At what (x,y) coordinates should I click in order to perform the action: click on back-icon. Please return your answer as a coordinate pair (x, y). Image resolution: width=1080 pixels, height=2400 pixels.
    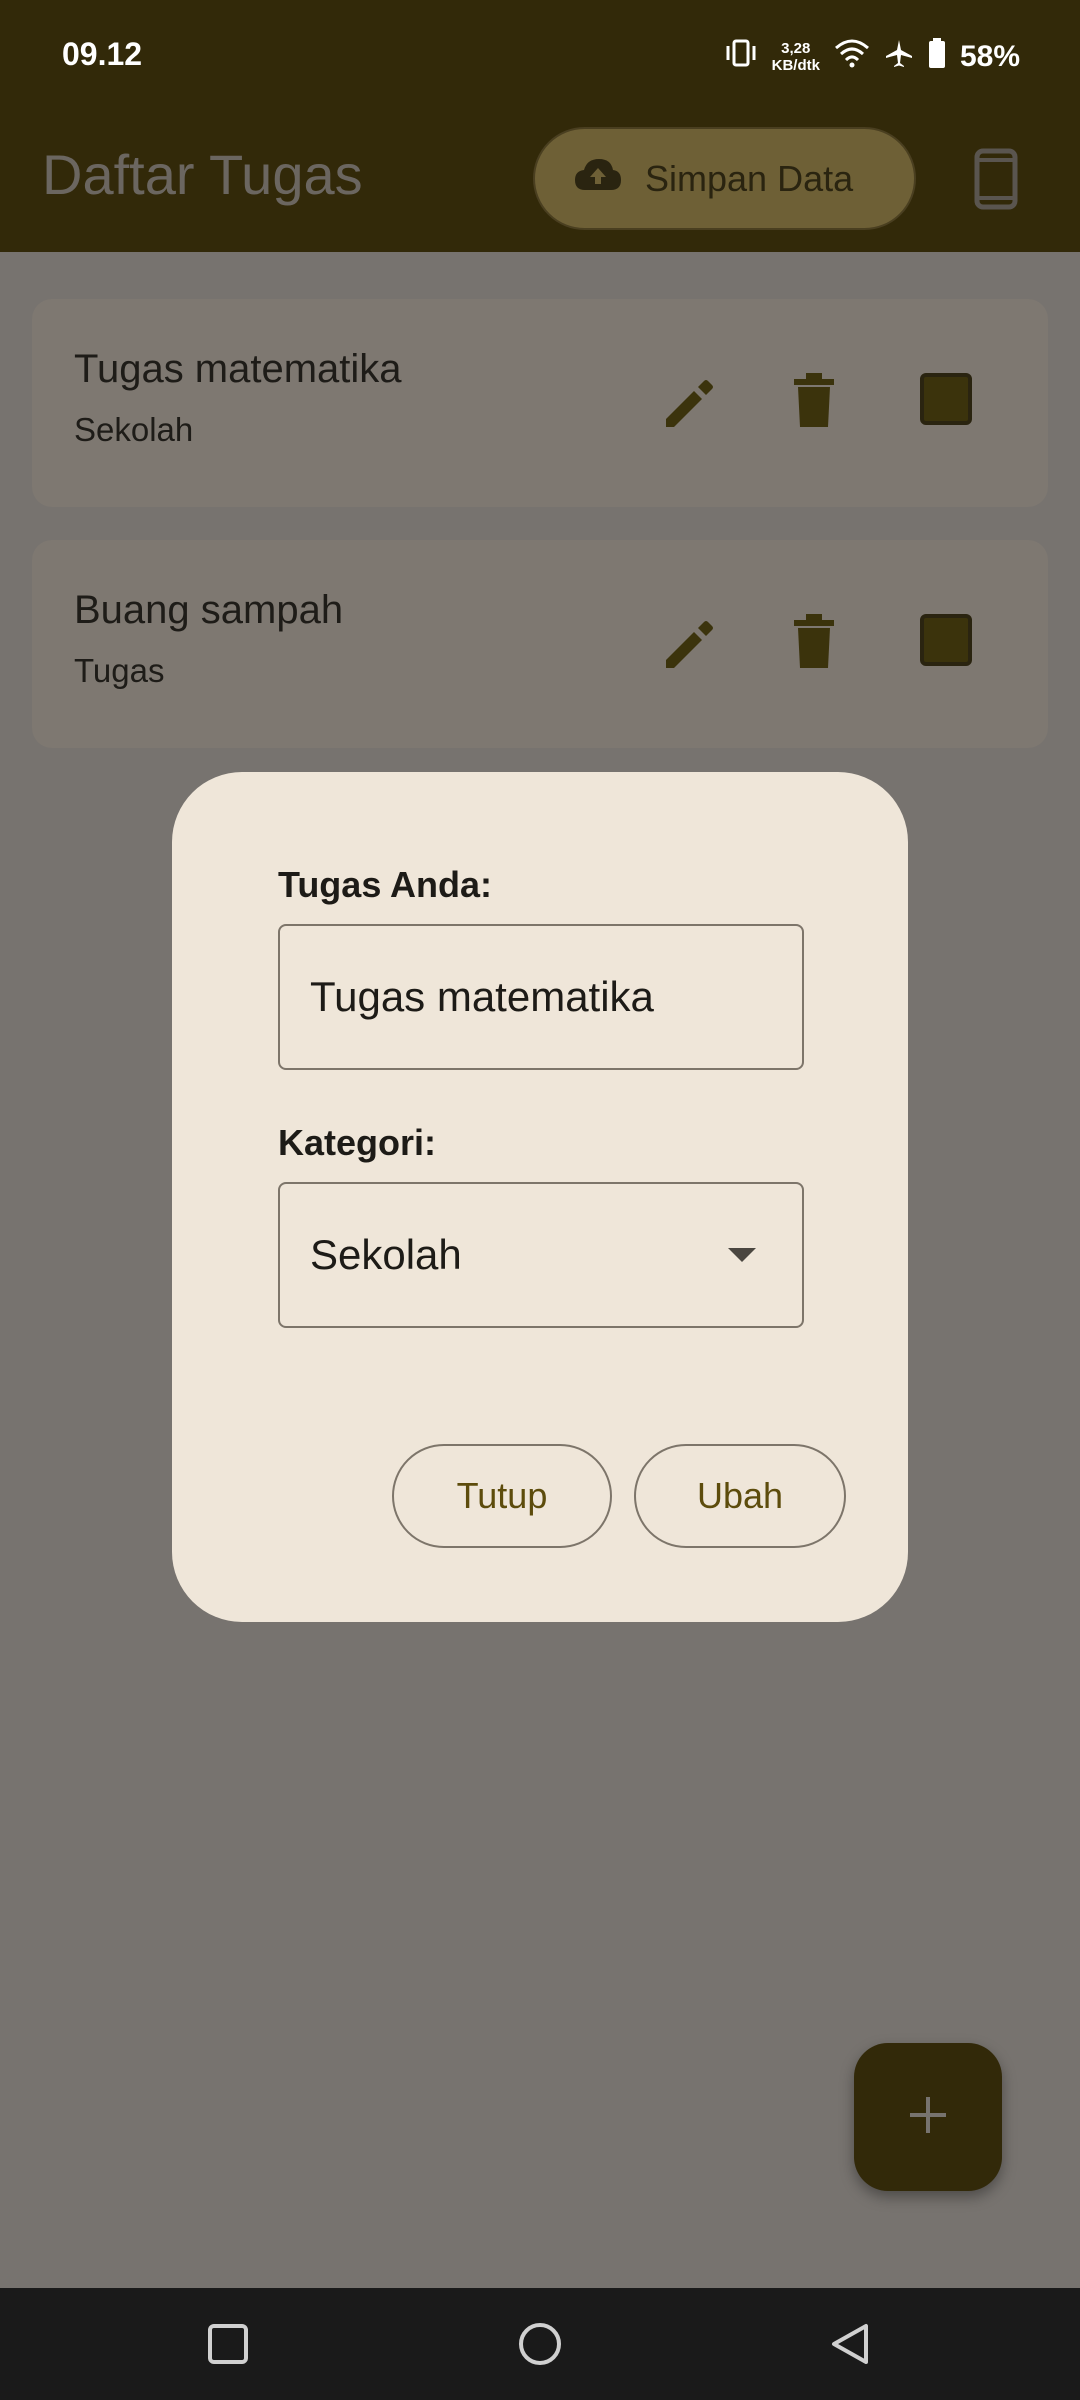
    Looking at the image, I should click on (850, 2344).